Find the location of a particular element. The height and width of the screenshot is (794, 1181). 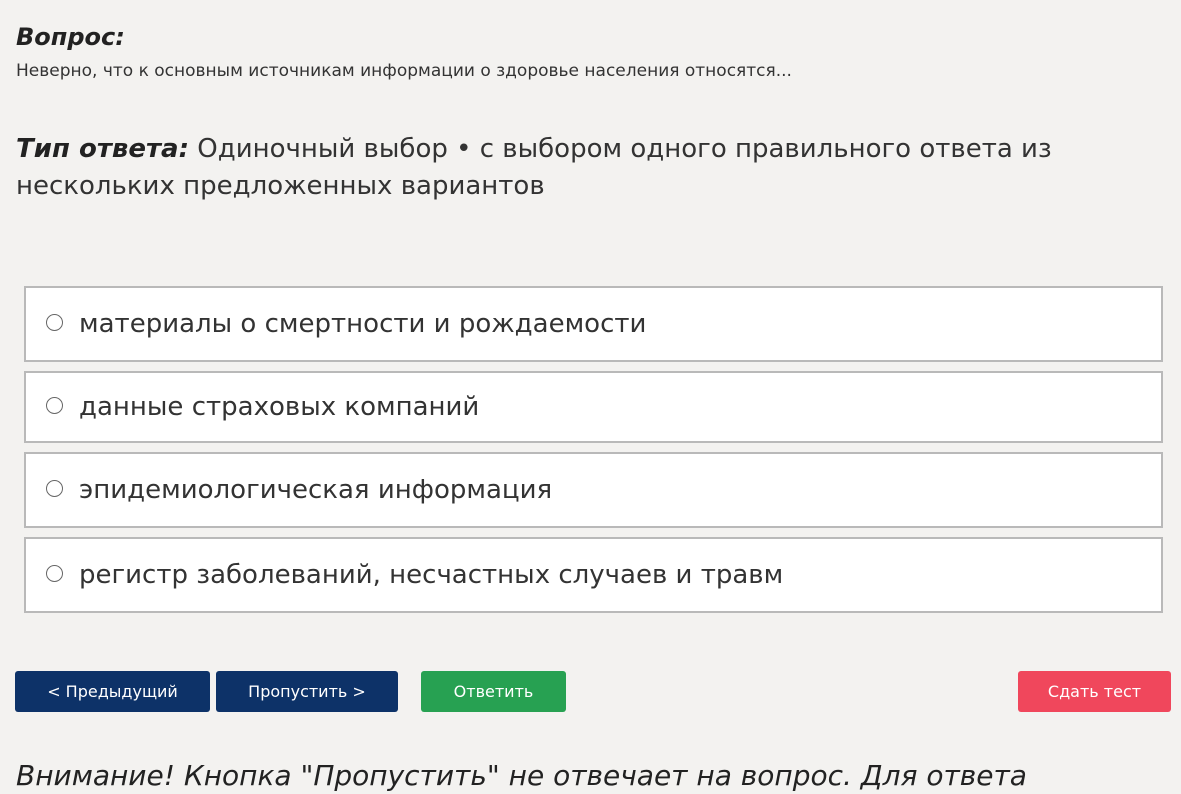

skip-button: Пропустить > is located at coordinates (307, 691).